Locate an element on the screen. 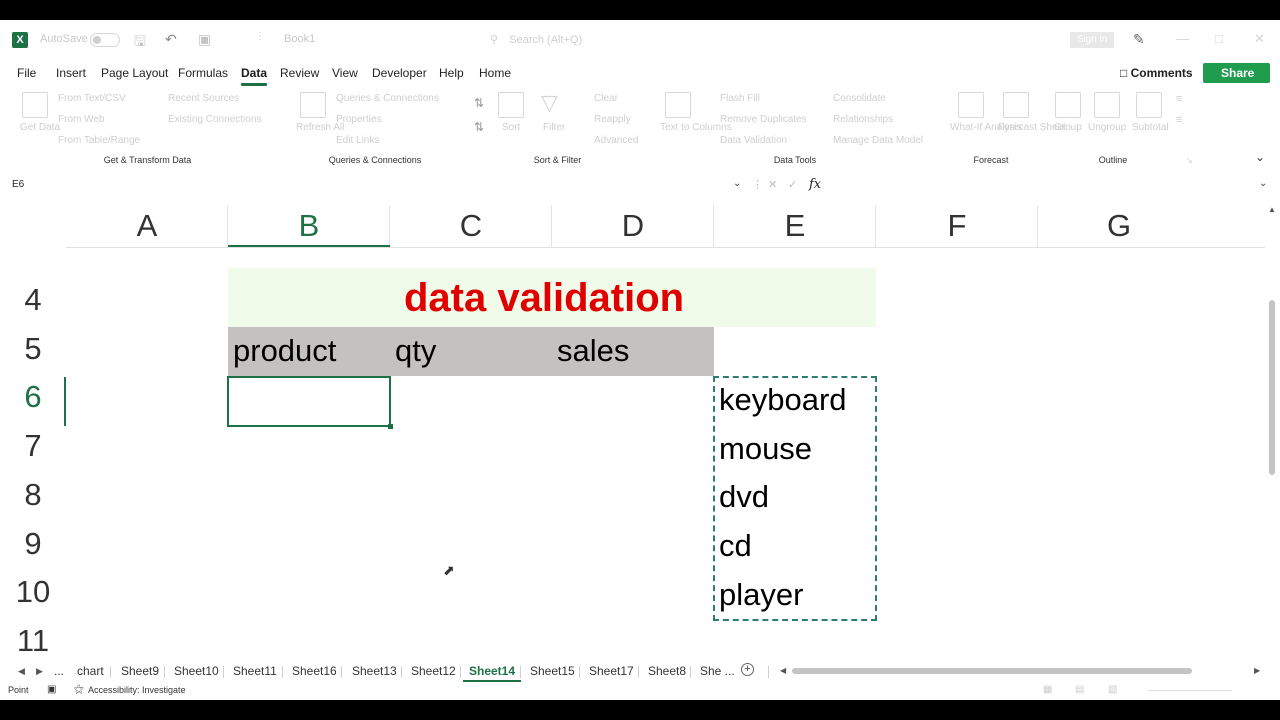  outline-launcher-icon: ↘ is located at coordinates (1189, 160).